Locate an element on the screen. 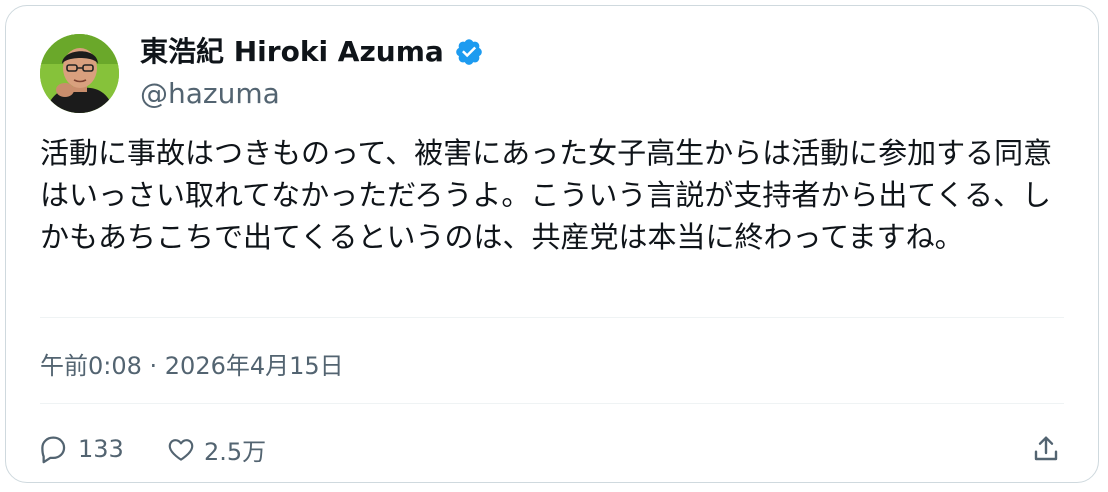  reply-count: 133 is located at coordinates (101, 449).